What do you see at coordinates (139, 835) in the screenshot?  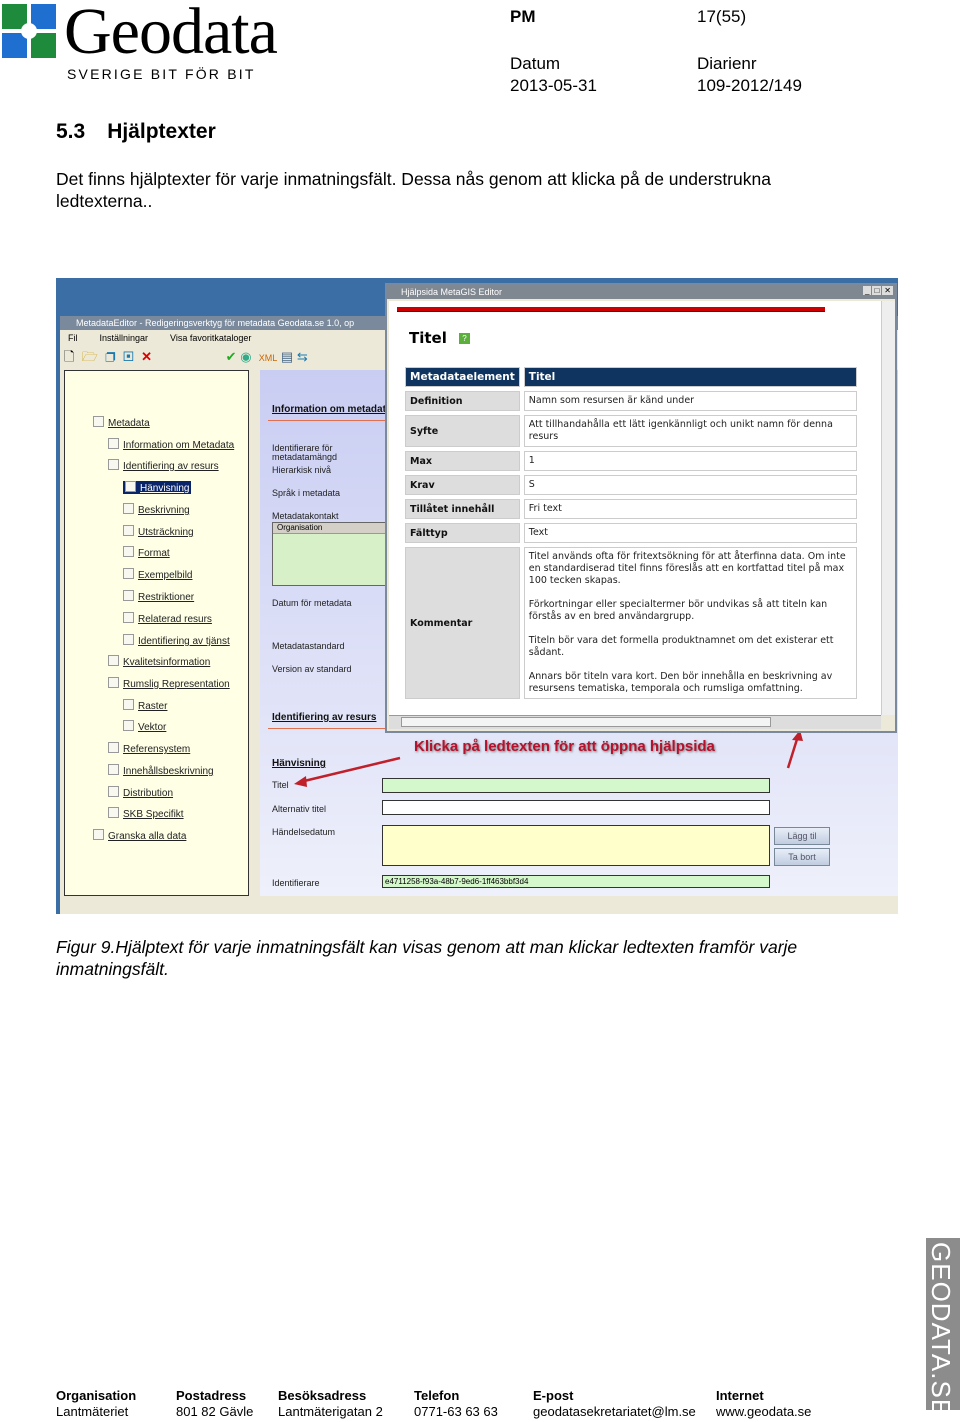 I see `tree-item: Granska alla data` at bounding box center [139, 835].